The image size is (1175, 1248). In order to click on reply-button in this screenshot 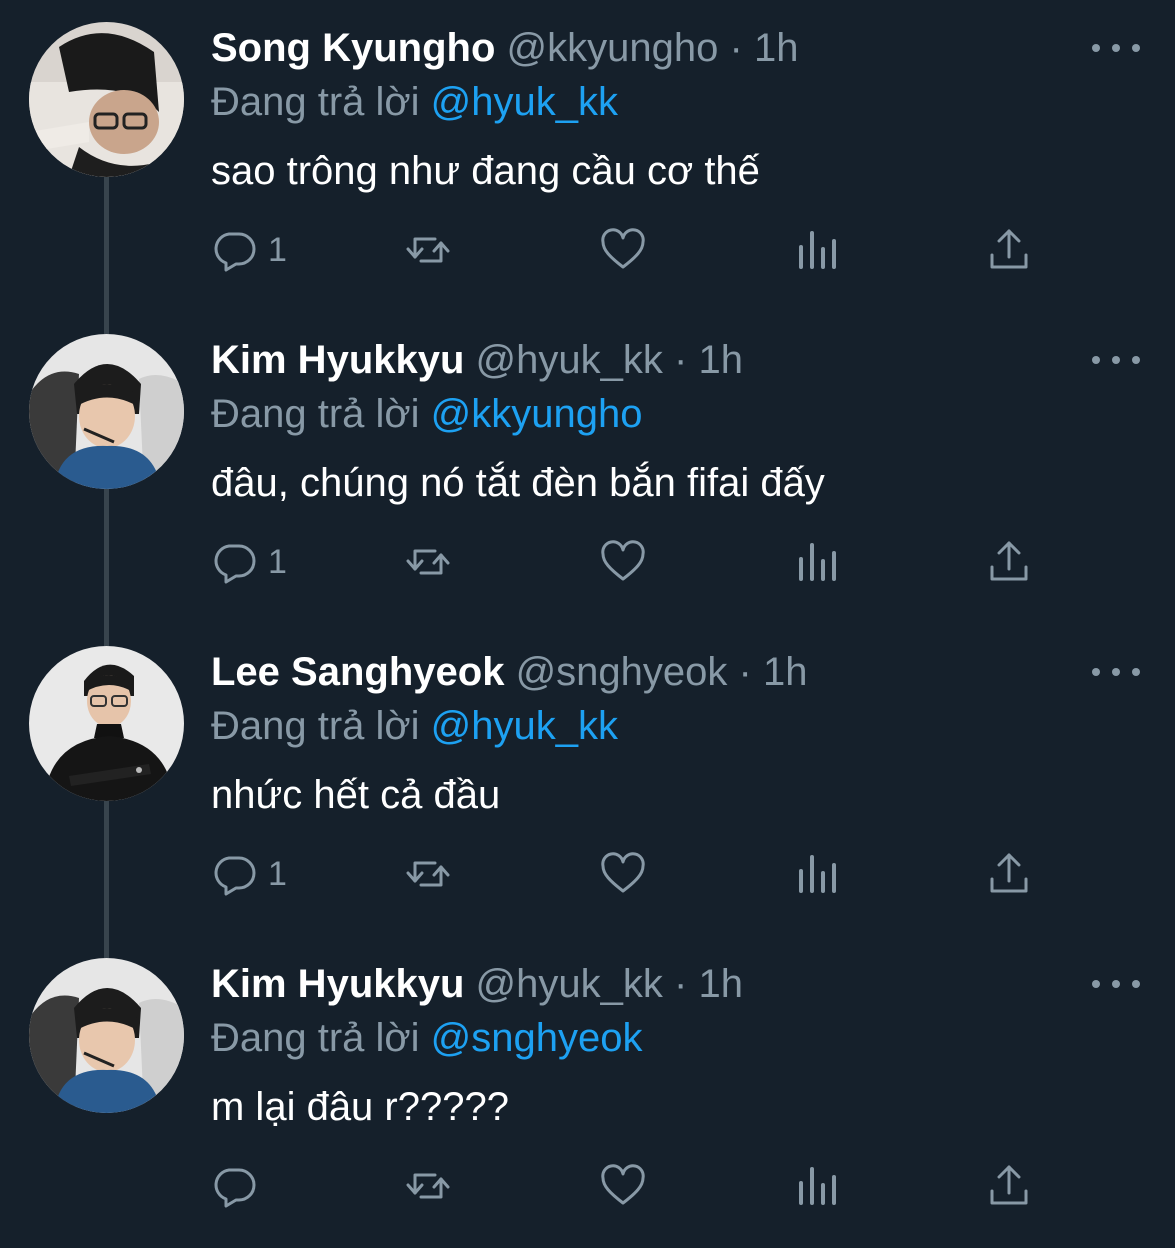, I will do `click(240, 1186)`.